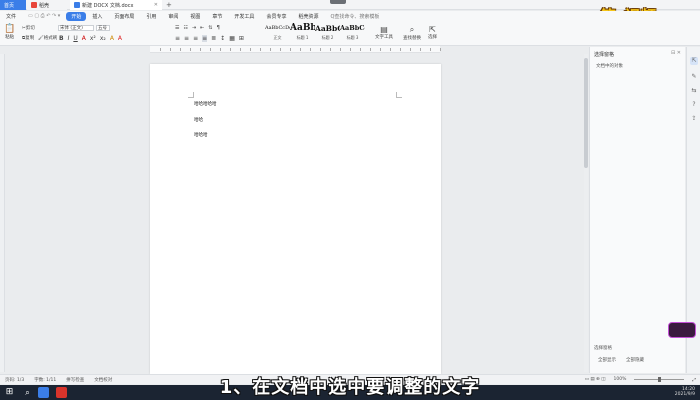 This screenshot has width=700, height=400. I want to click on quick-access-icons: ▭ ▢ ⎙ ↶ ↷ ▾, so click(44, 16).